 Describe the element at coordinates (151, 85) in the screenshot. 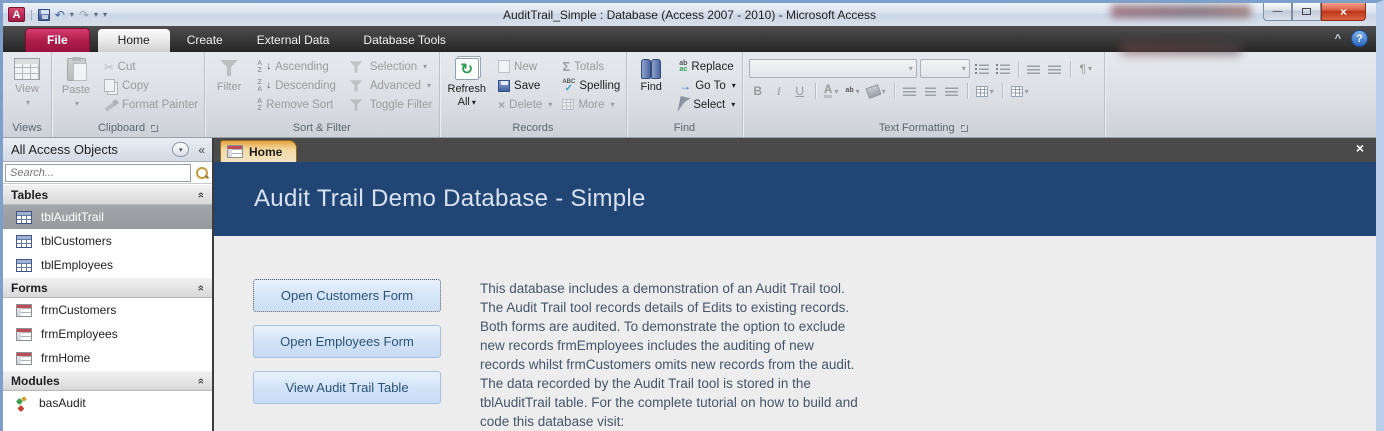

I see `copy-button: Copy` at that location.